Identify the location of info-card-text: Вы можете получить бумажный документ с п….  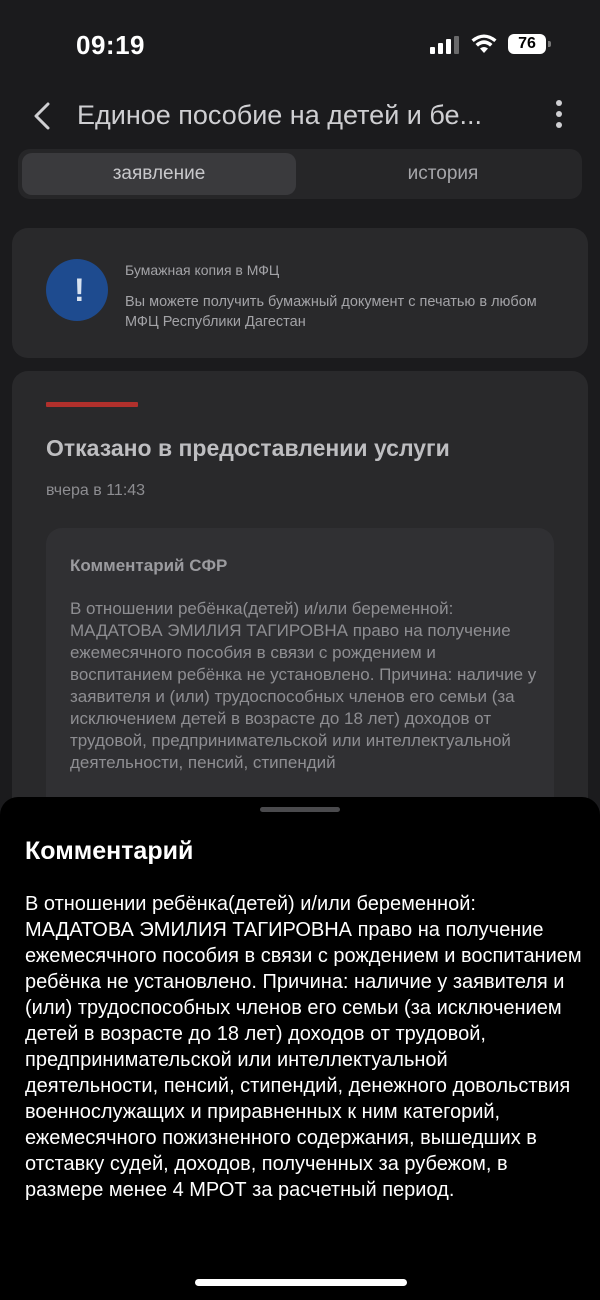
(331, 312).